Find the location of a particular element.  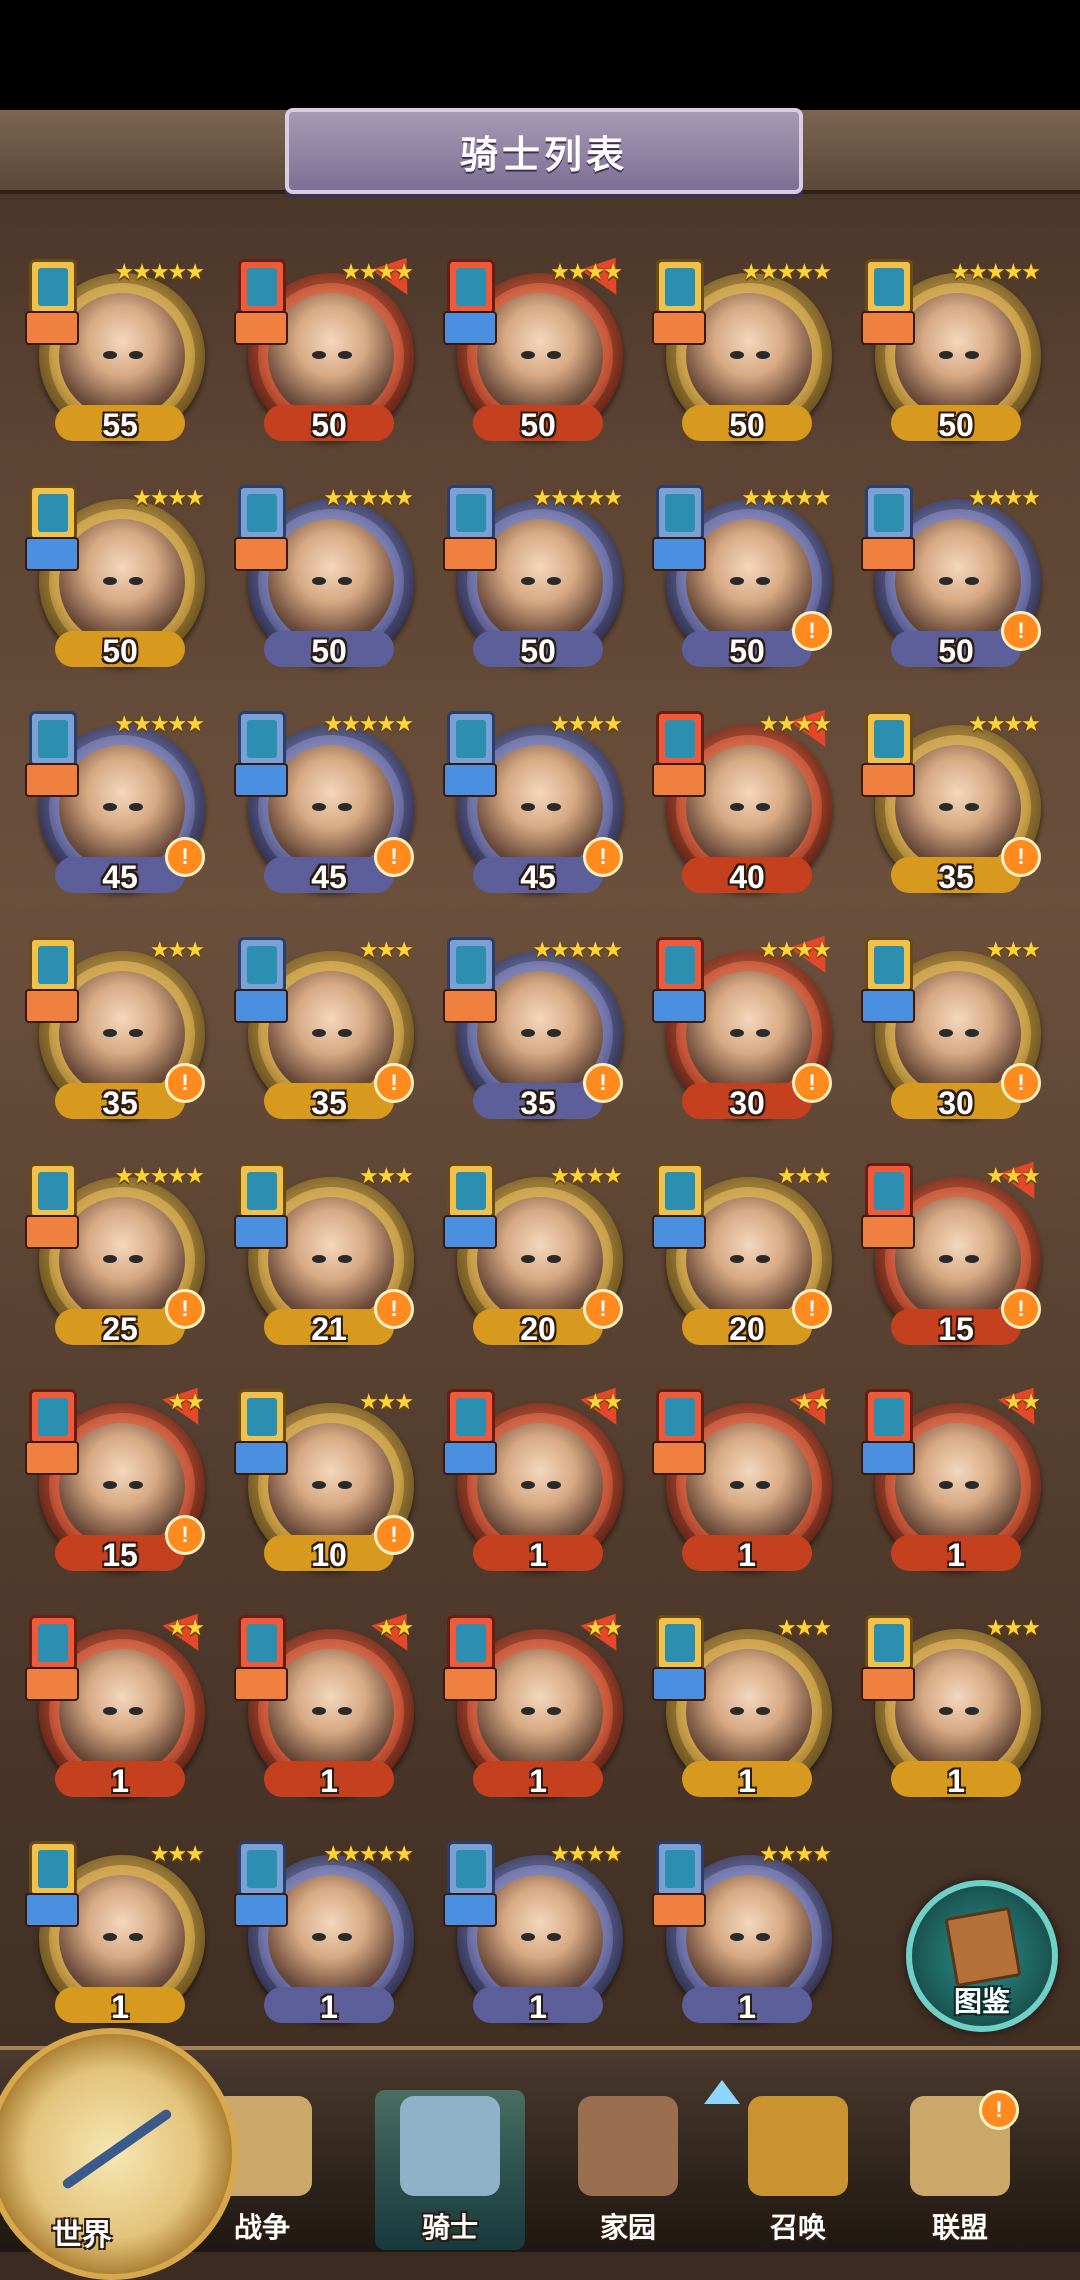

up-arrow-icon is located at coordinates (722, 2092).